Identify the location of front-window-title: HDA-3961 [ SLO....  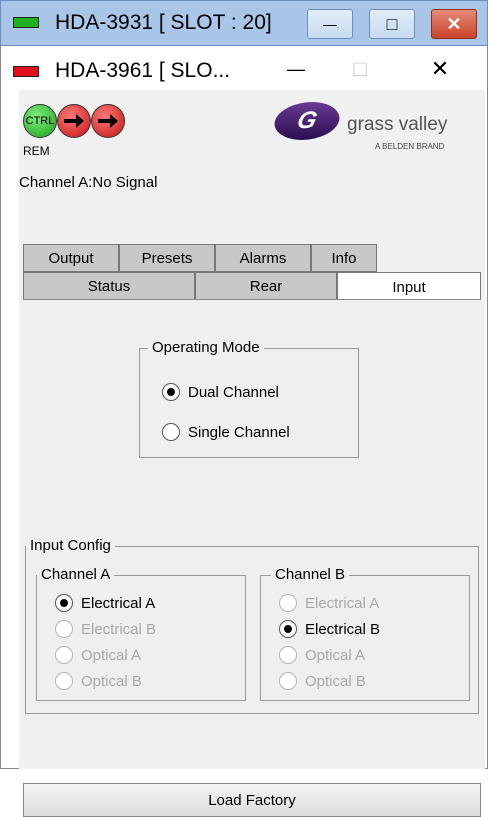
(143, 70).